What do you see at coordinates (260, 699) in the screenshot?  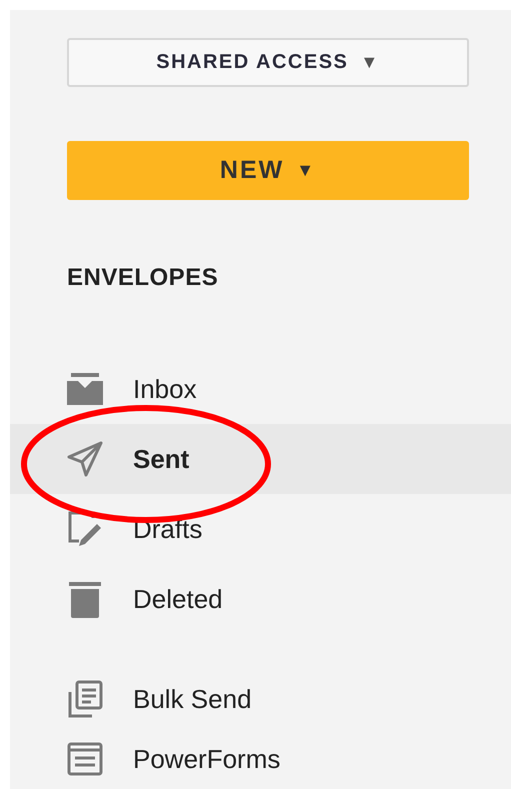 I see `tool-item: Bulk Send` at bounding box center [260, 699].